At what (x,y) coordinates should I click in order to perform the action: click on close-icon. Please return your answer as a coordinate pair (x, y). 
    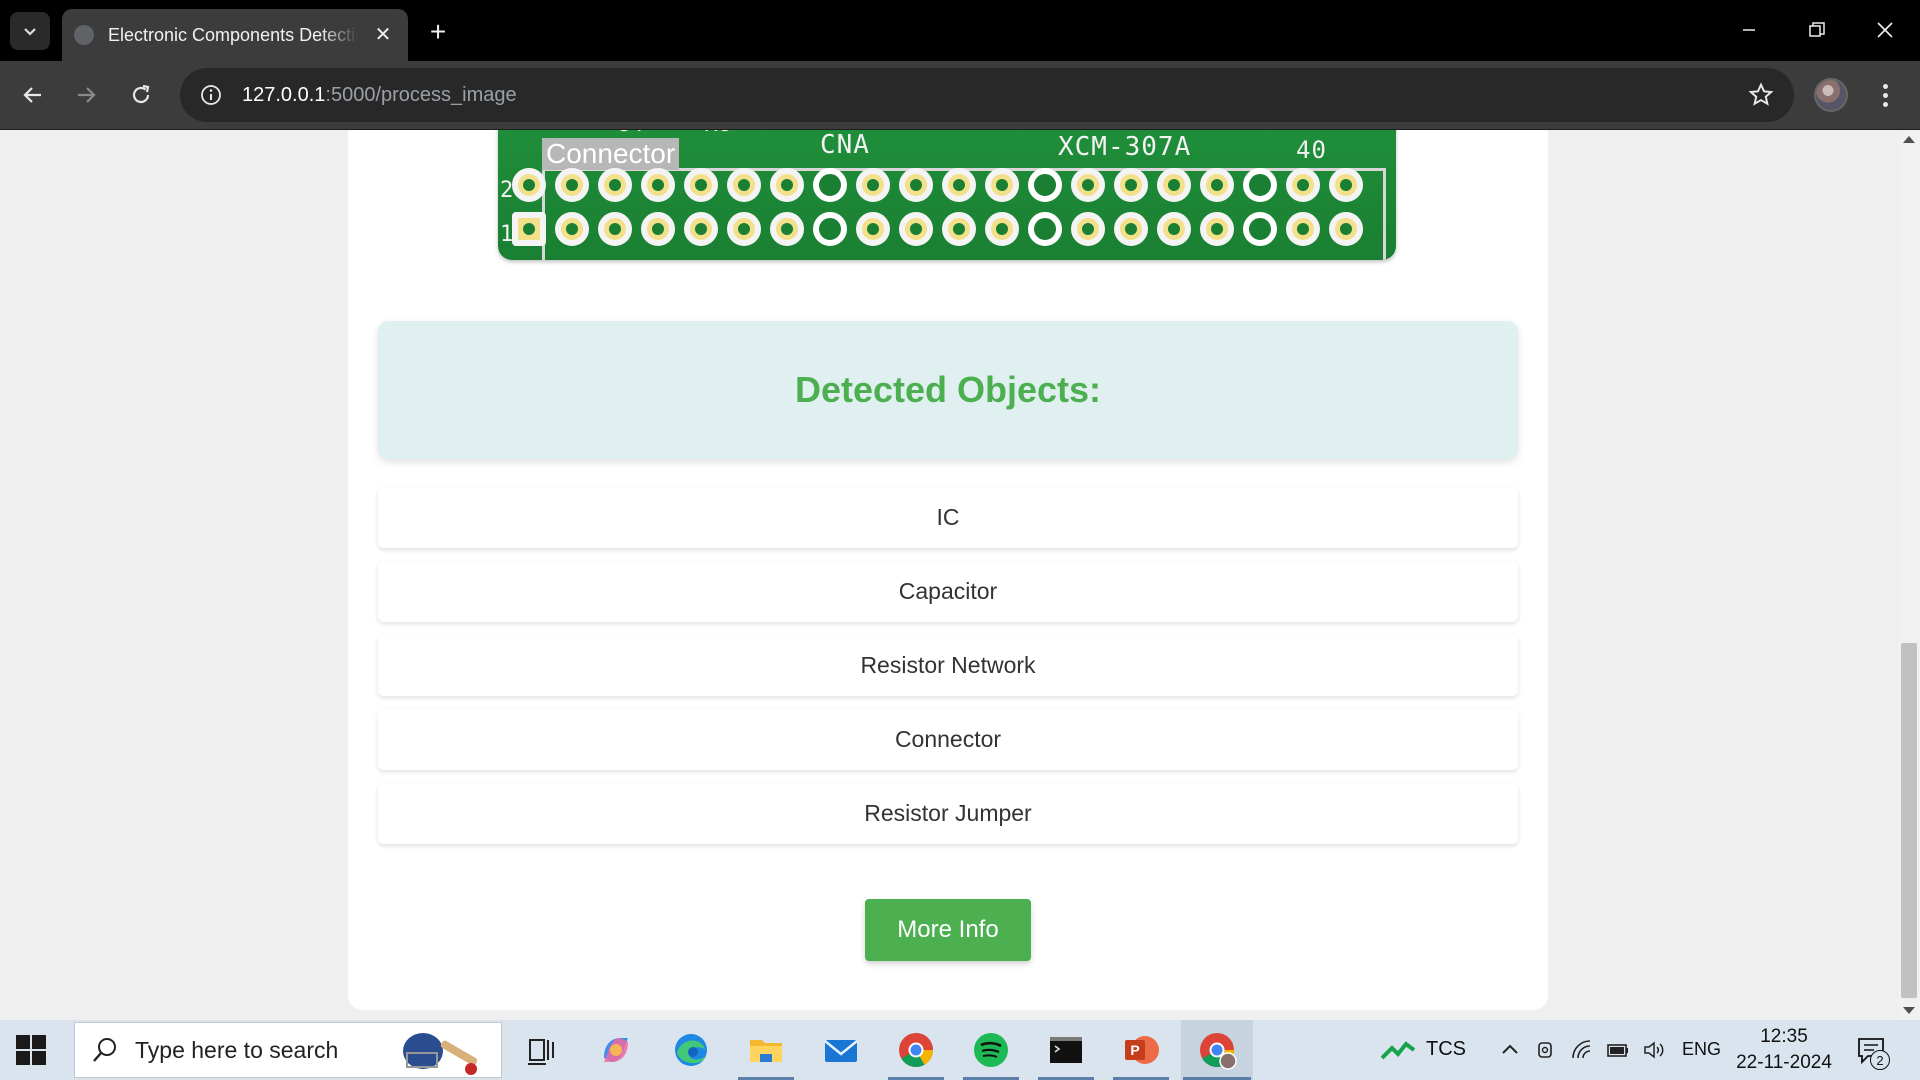
    Looking at the image, I should click on (1885, 30).